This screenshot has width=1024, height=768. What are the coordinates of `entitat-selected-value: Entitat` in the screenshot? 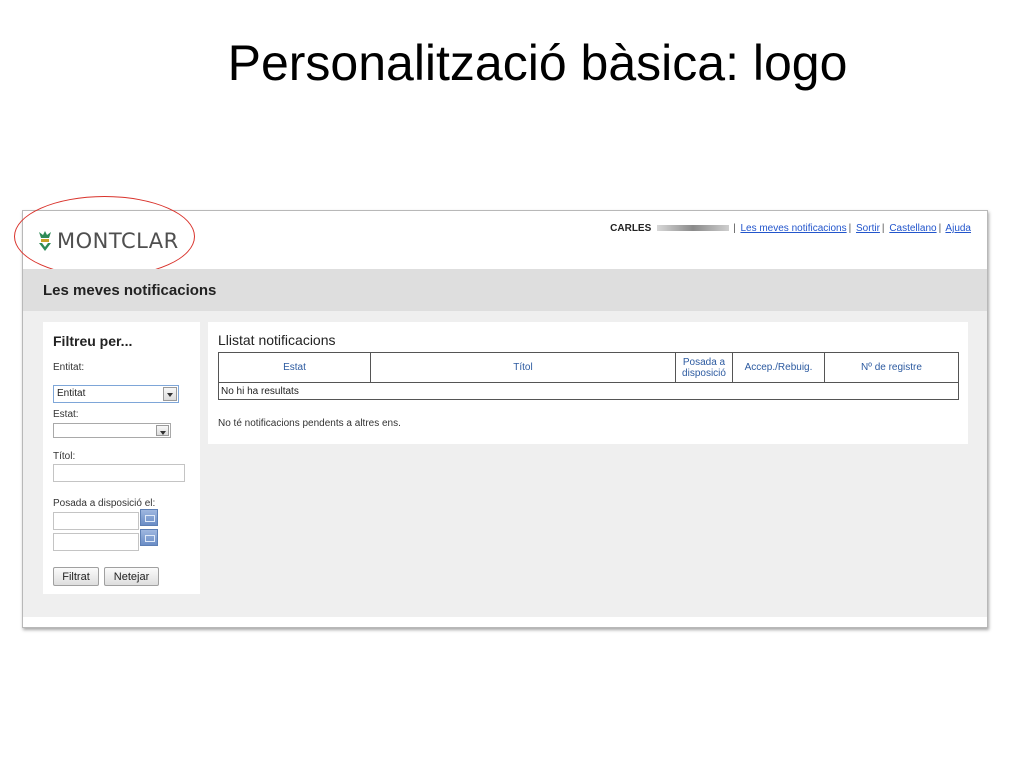 It's located at (71, 393).